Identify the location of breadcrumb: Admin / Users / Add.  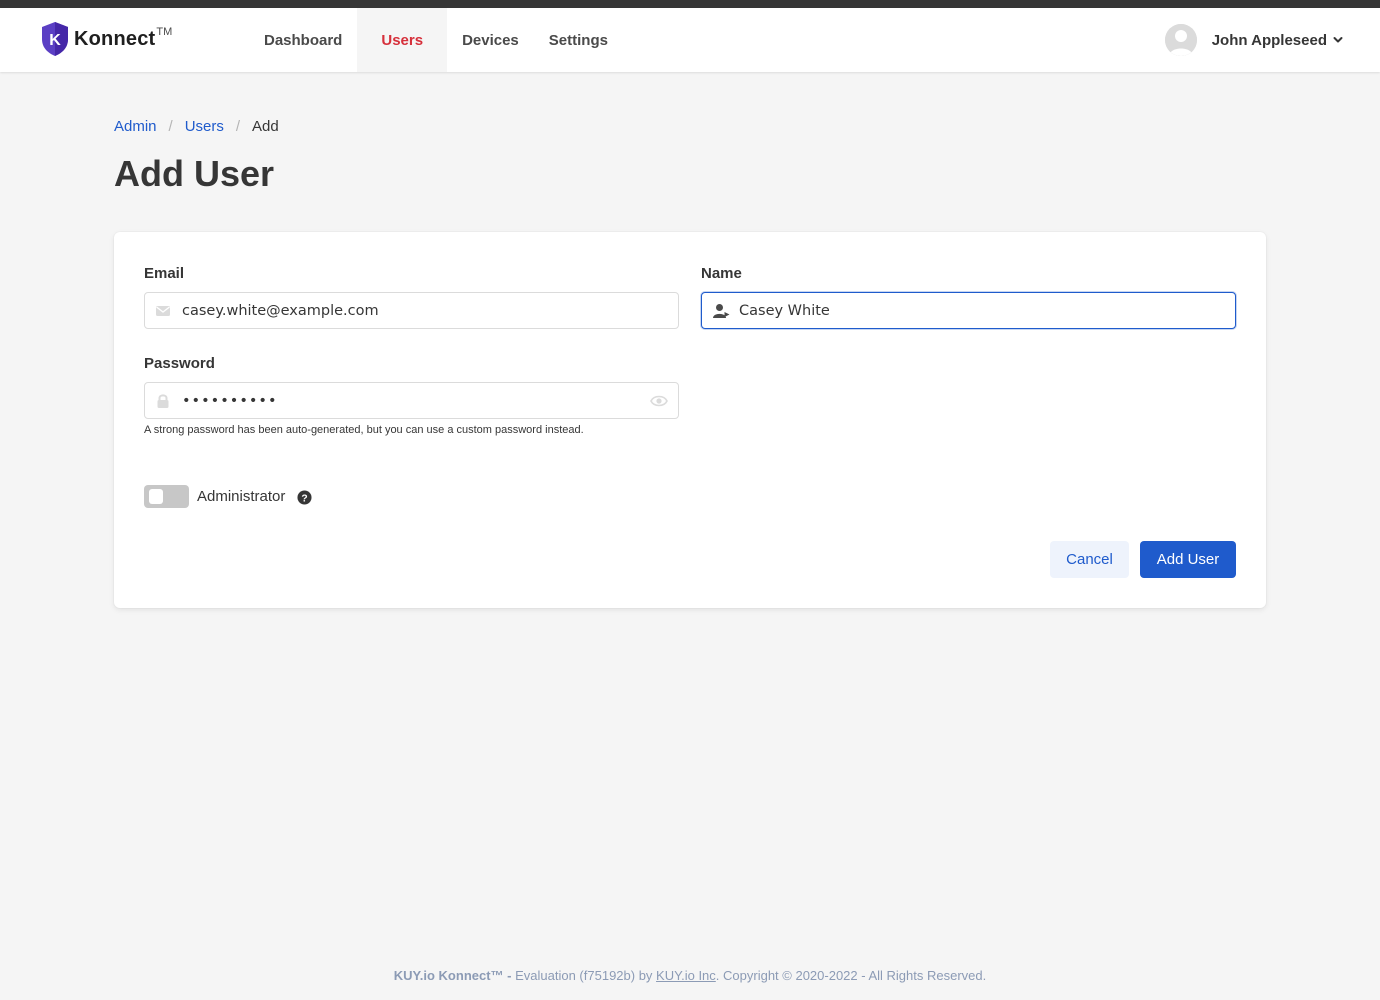
(196, 126).